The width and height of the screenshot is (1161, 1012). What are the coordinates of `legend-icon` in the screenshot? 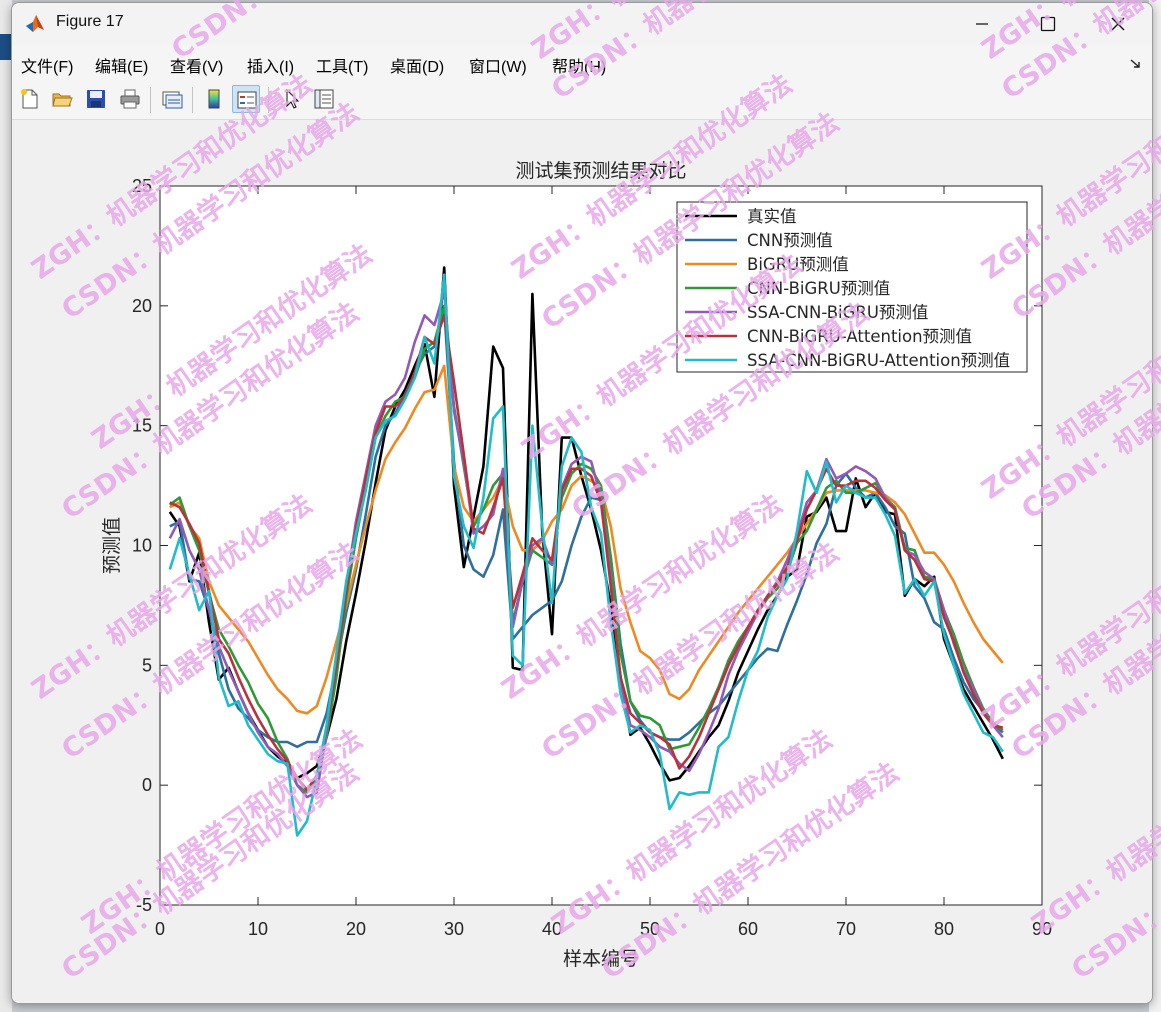 It's located at (246, 99).